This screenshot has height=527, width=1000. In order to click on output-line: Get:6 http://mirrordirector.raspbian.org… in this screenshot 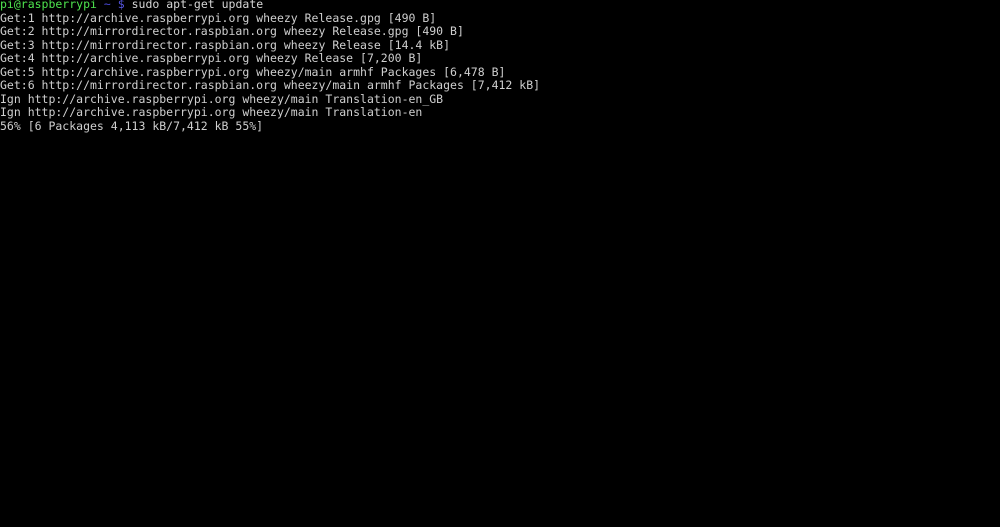, I will do `click(270, 85)`.